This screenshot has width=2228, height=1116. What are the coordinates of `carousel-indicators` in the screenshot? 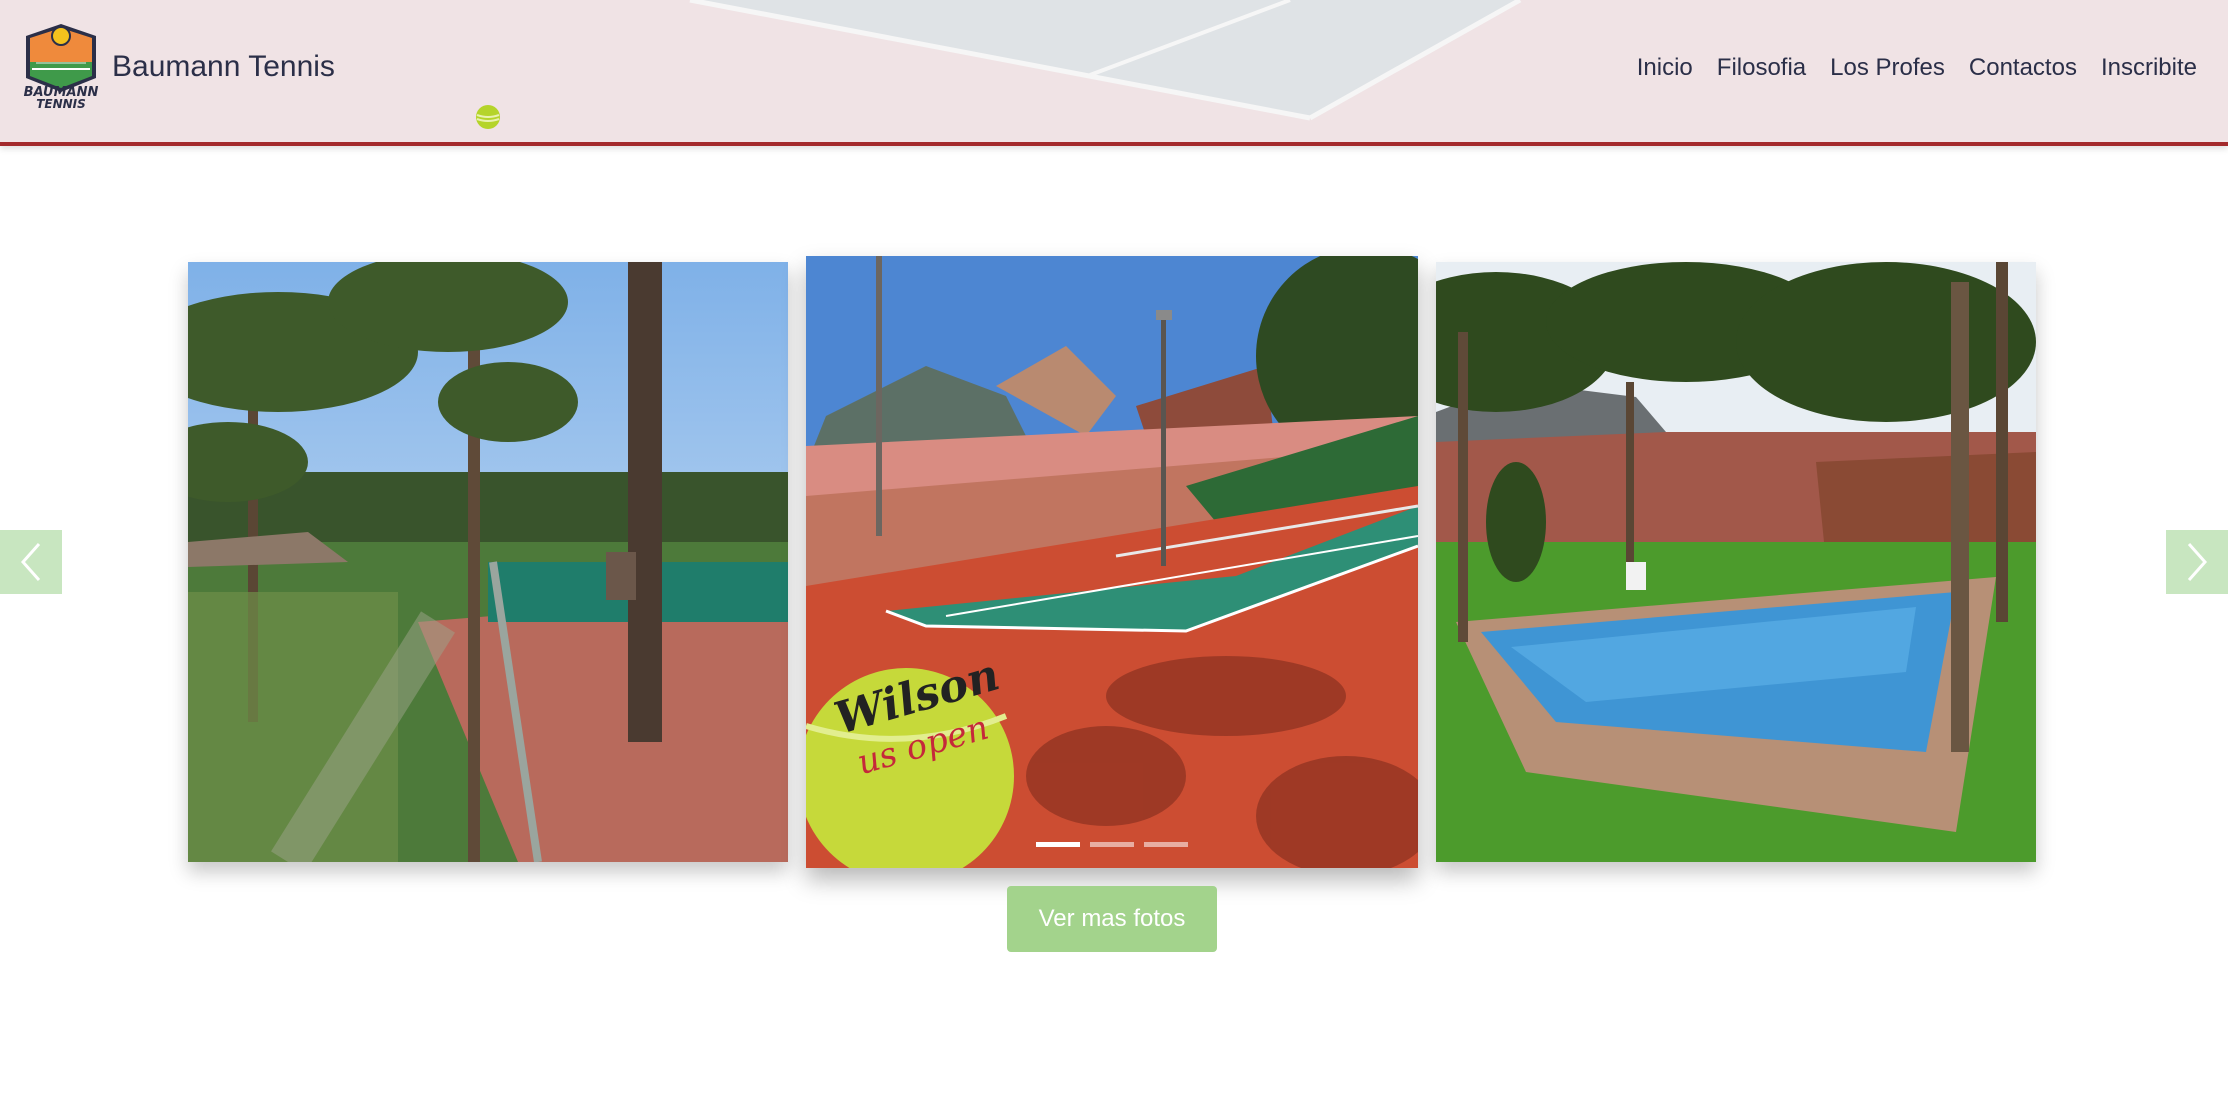 It's located at (1112, 844).